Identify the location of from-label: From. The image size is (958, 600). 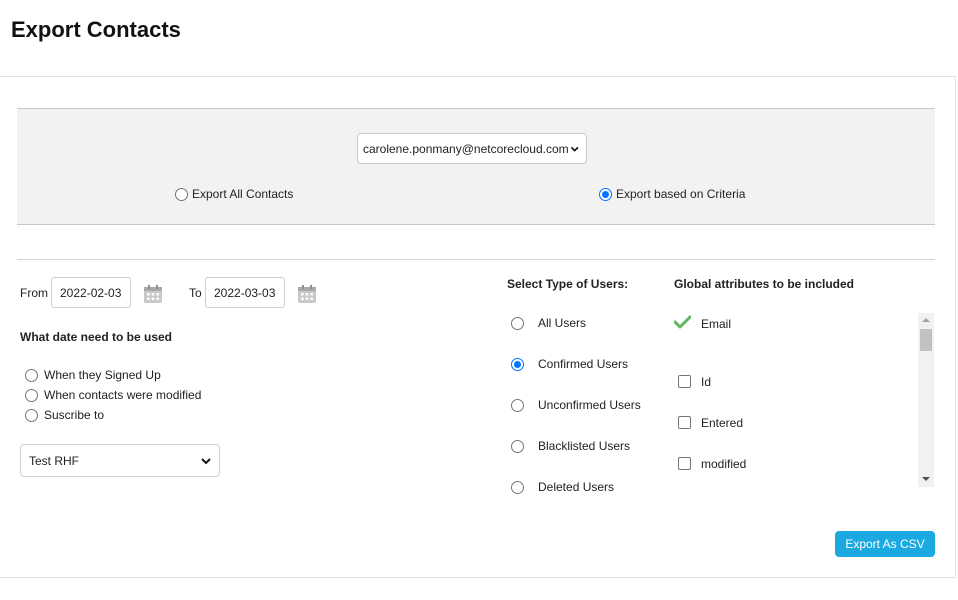
(34, 293).